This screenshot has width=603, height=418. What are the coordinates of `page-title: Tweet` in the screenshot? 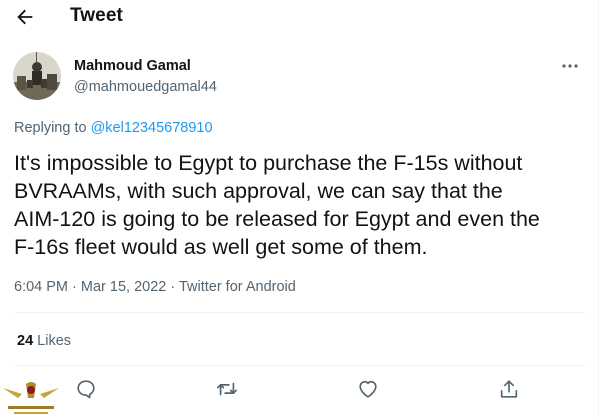 It's located at (96, 15).